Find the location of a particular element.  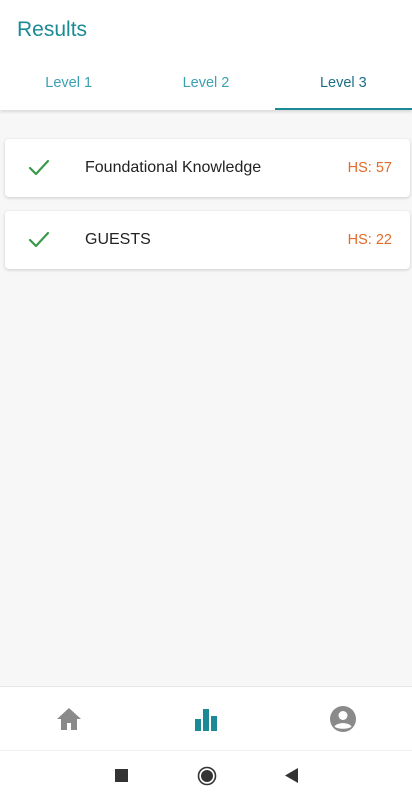

bottom-navigation is located at coordinates (206, 718).